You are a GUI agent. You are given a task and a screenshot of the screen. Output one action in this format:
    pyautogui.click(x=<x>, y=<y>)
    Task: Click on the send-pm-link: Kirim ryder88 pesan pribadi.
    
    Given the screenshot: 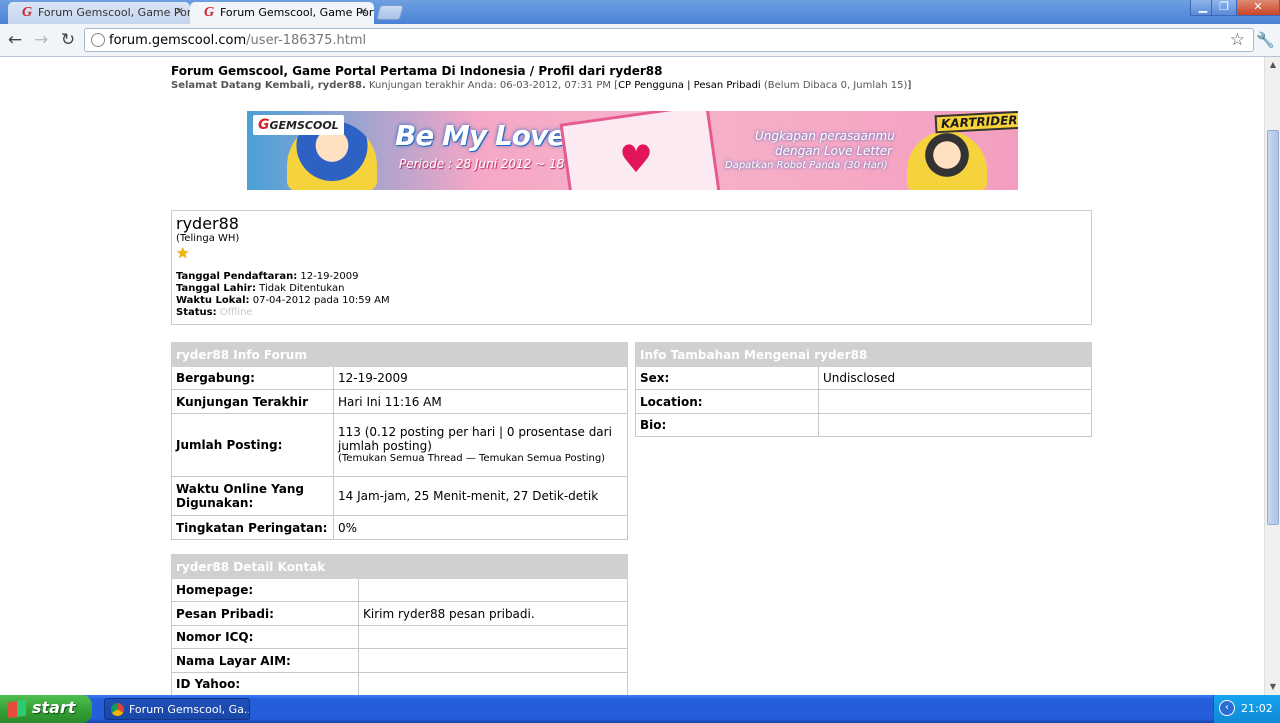 What is the action you would take?
    pyautogui.click(x=493, y=613)
    